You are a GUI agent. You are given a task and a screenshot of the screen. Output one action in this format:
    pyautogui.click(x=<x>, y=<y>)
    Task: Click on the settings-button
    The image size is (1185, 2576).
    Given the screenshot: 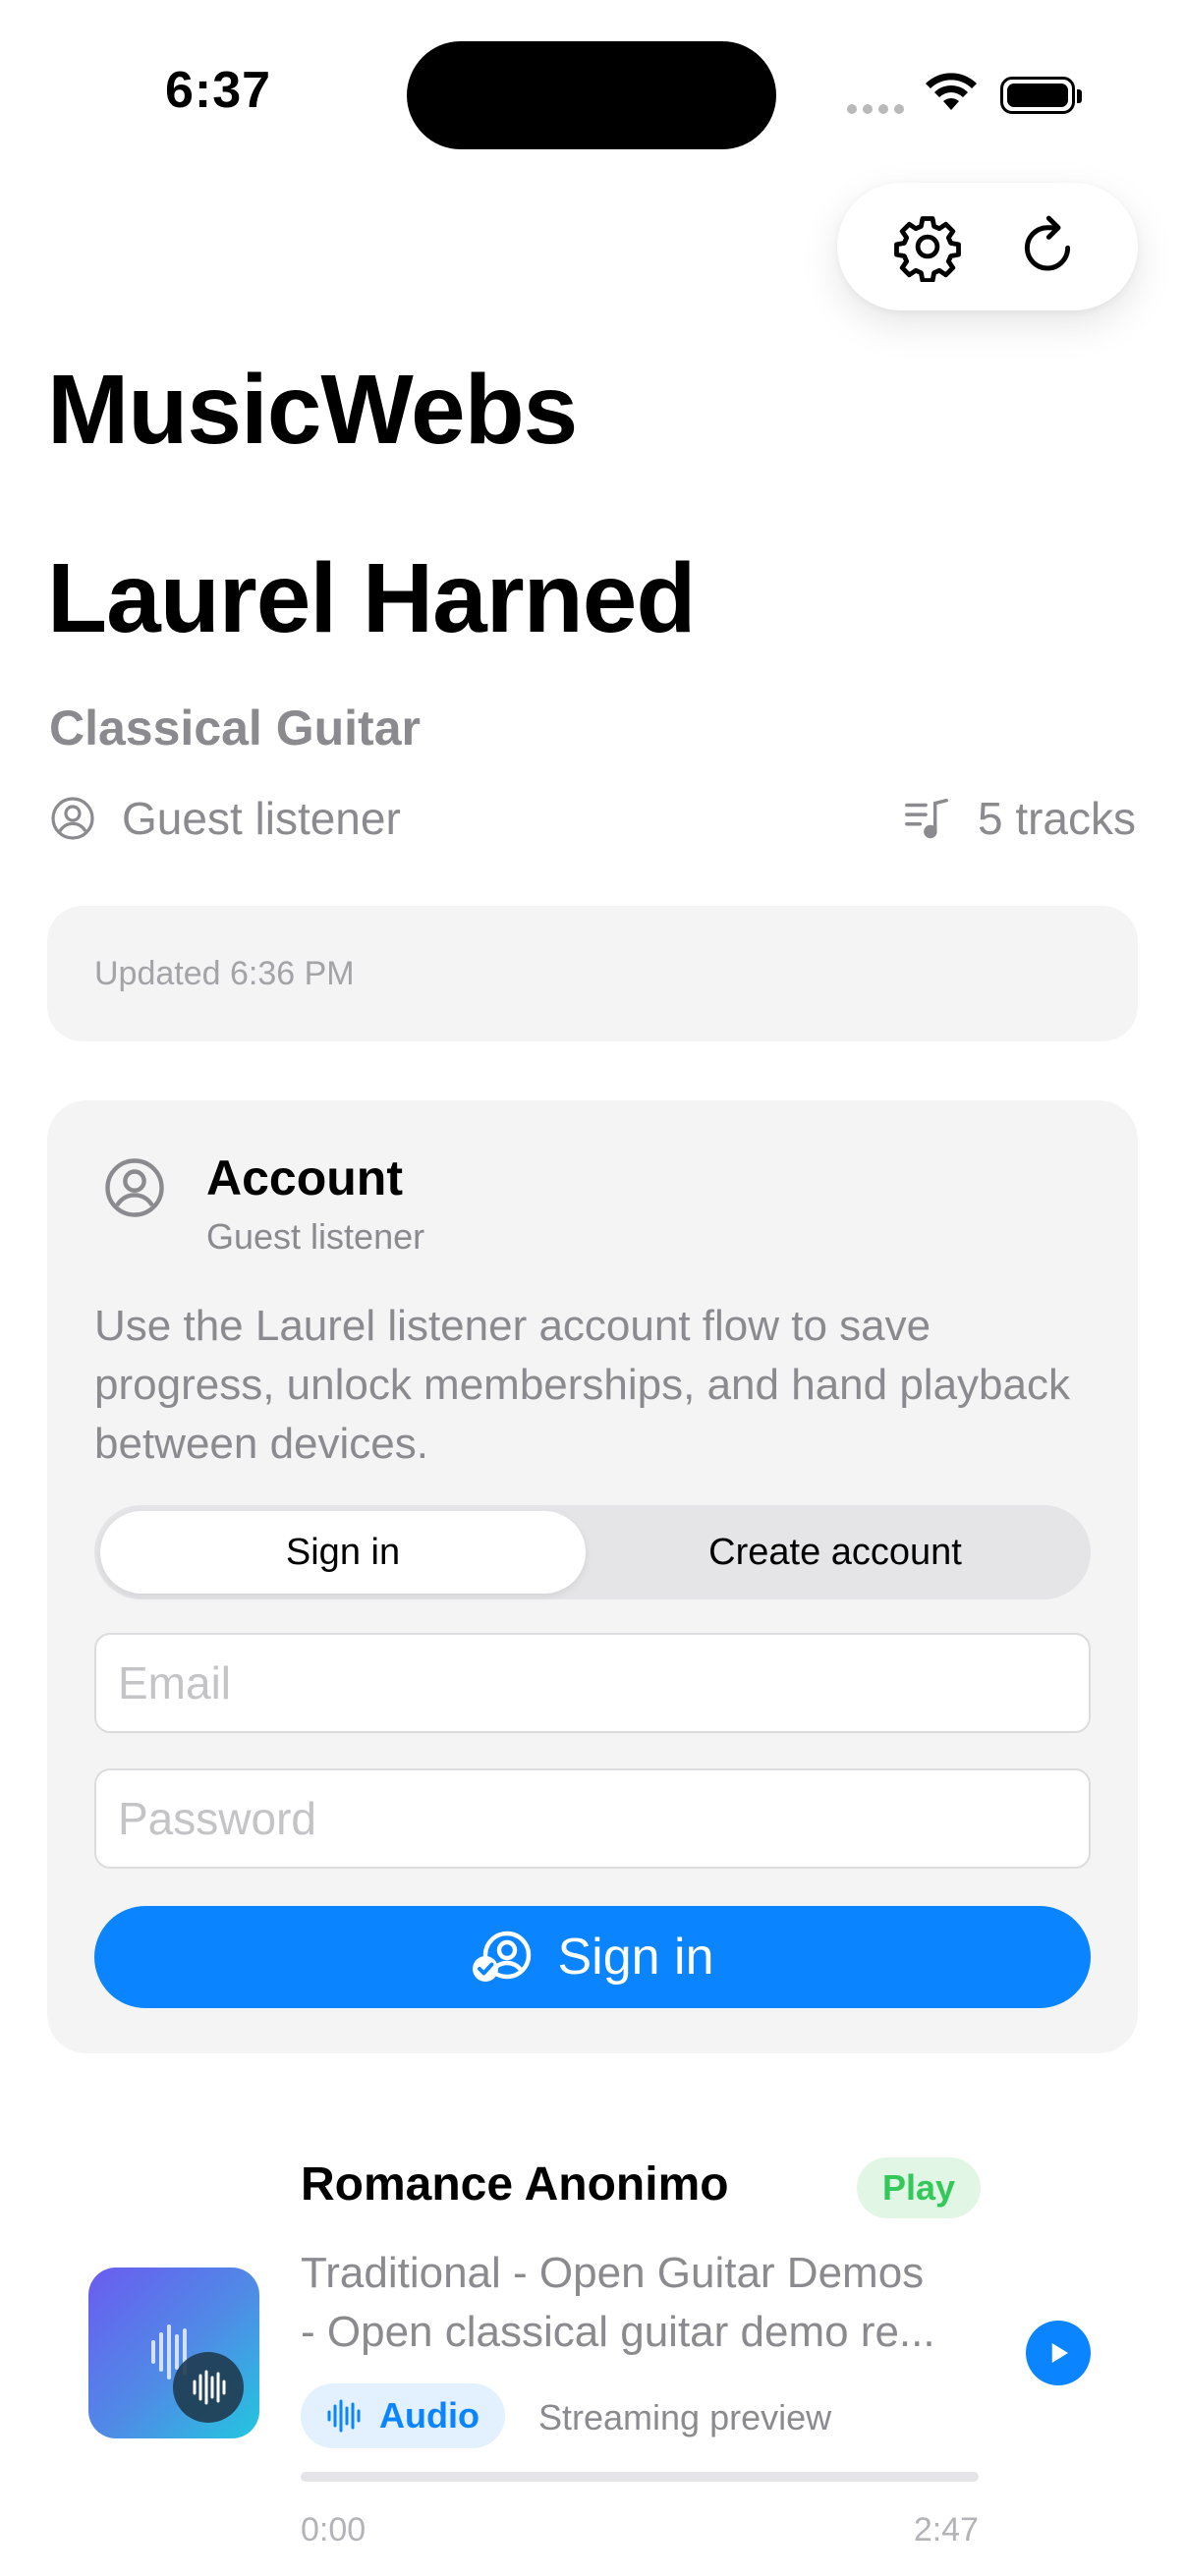 What is the action you would take?
    pyautogui.click(x=928, y=246)
    